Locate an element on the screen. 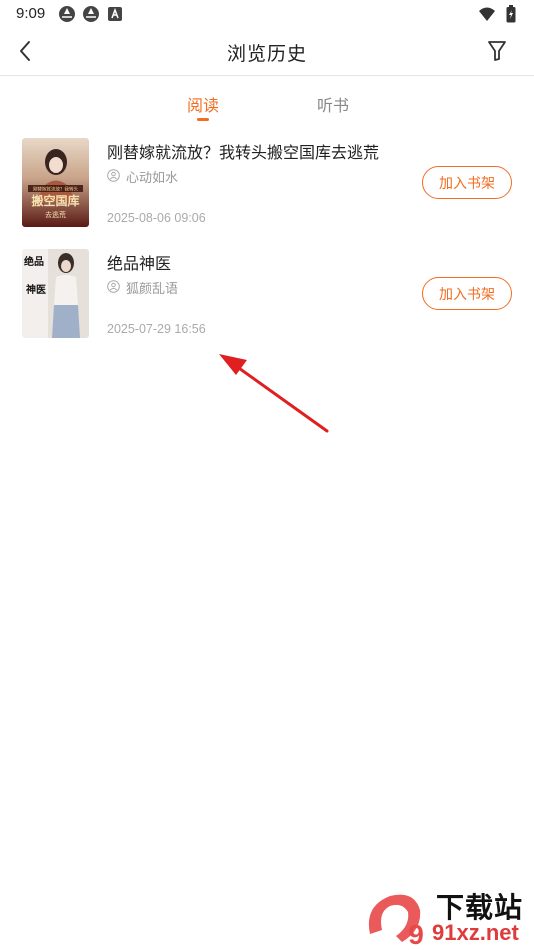 This screenshot has height=950, width=534. status-icons-left is located at coordinates (91, 14).